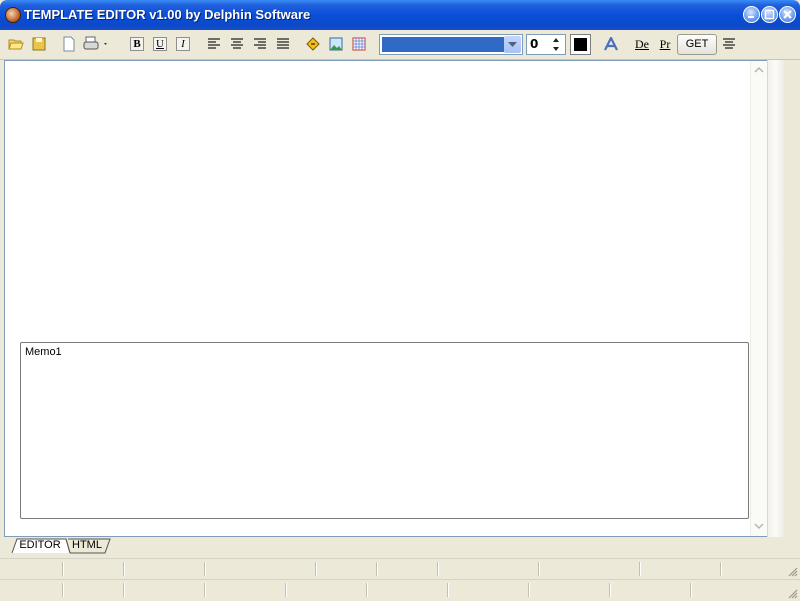 This screenshot has width=800, height=601. I want to click on get-button: GET, so click(697, 44).